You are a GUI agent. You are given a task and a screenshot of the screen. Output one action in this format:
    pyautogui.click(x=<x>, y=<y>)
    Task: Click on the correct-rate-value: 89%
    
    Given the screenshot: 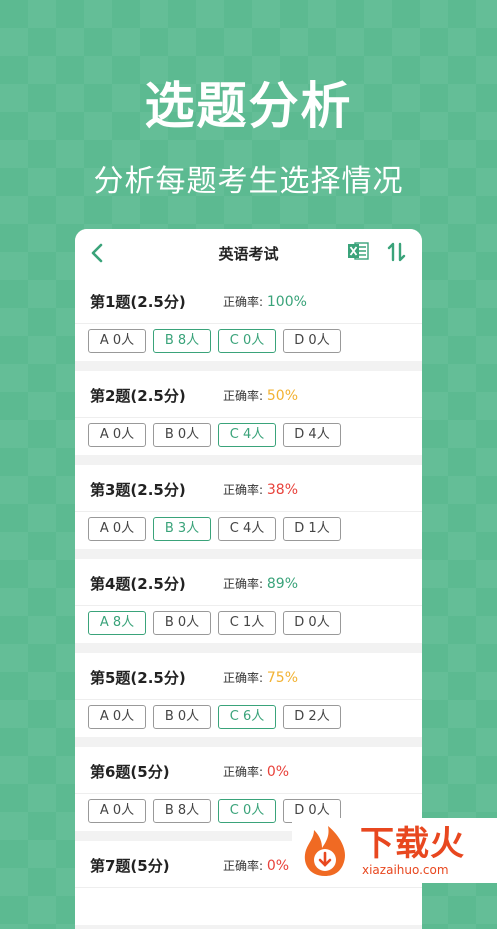 What is the action you would take?
    pyautogui.click(x=282, y=584)
    